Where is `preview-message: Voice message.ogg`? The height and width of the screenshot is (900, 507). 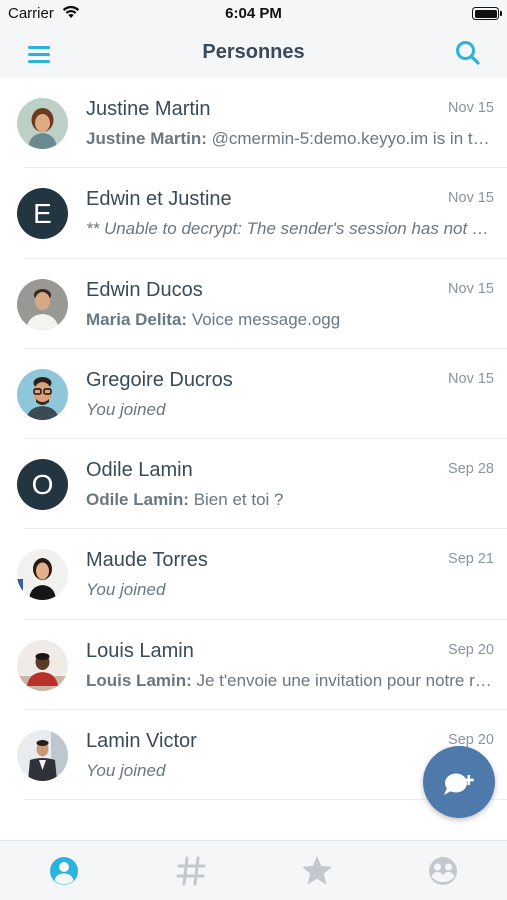 preview-message: Voice message.ogg is located at coordinates (264, 319).